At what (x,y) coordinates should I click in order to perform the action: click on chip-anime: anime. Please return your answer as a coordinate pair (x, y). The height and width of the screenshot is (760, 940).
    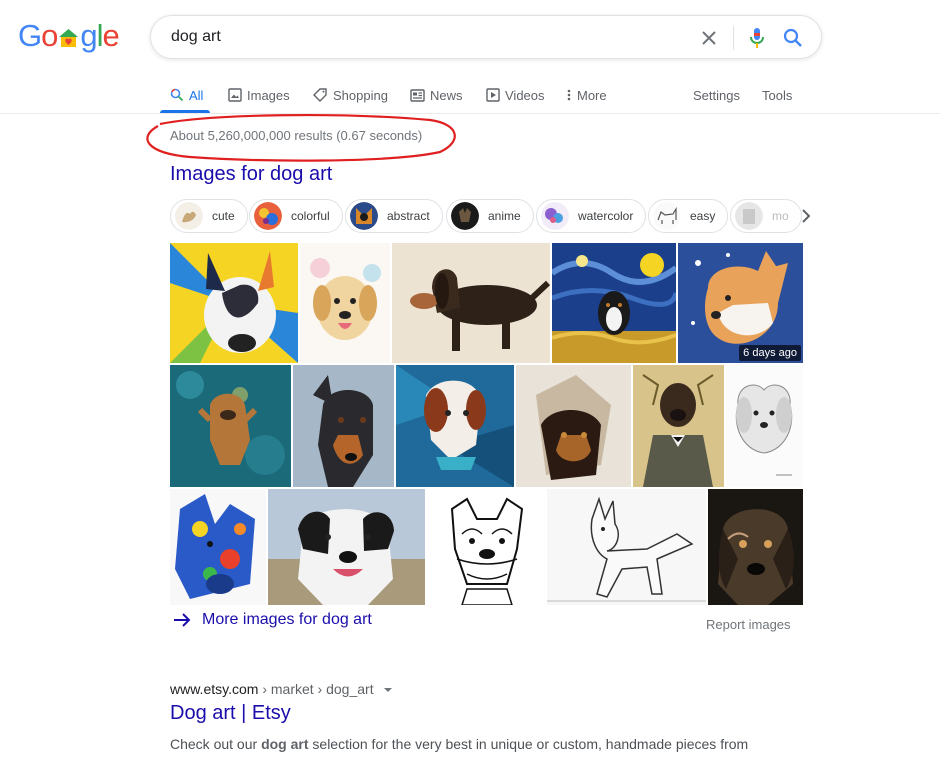
    Looking at the image, I should click on (490, 216).